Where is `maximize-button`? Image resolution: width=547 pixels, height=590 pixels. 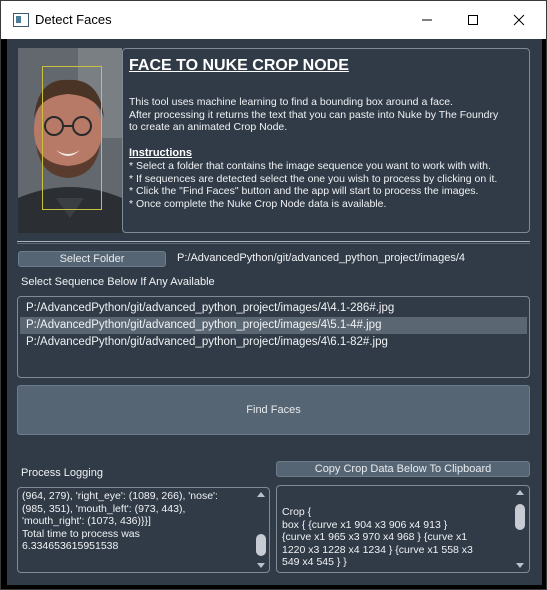 maximize-button is located at coordinates (473, 20).